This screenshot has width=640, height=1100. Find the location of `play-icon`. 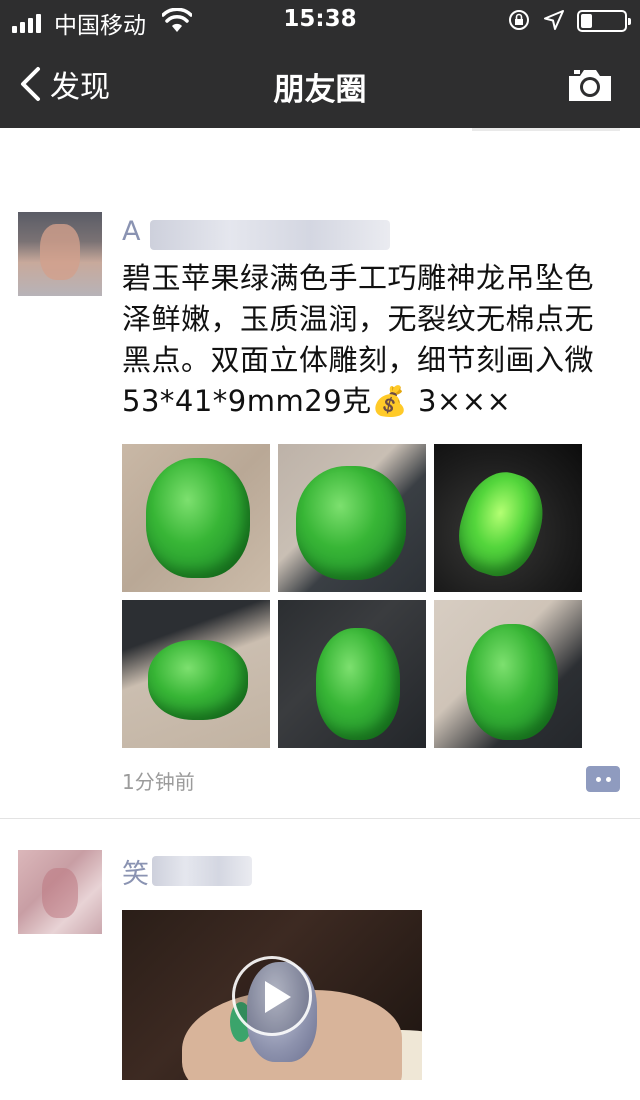

play-icon is located at coordinates (272, 996).